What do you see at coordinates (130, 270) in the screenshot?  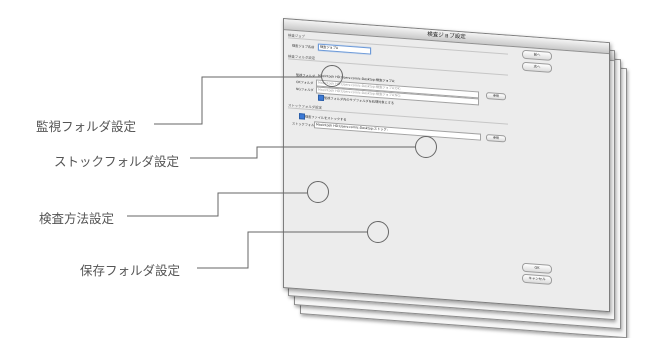 I see `save-folder-callout: 保存フォルダ設定` at bounding box center [130, 270].